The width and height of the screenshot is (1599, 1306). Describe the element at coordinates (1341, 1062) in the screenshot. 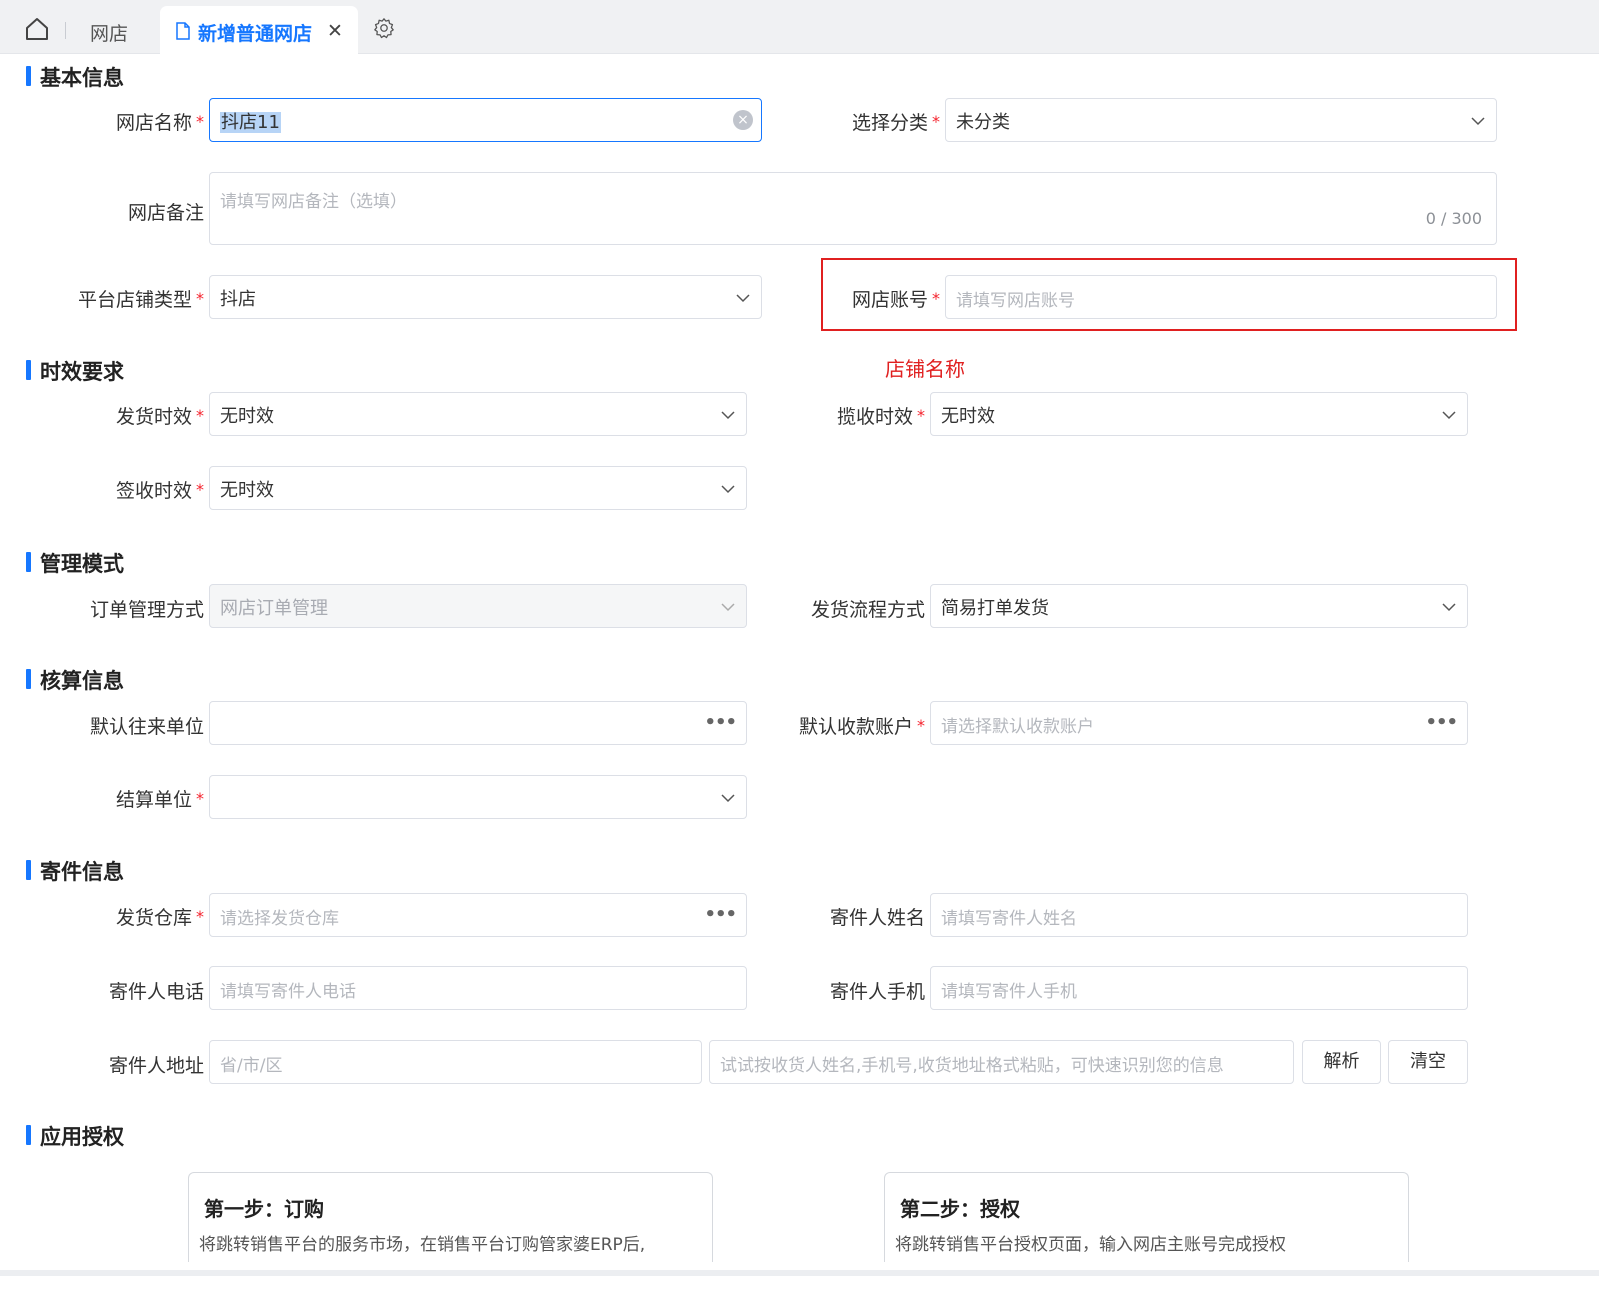

I see `parse-button: 解析` at that location.